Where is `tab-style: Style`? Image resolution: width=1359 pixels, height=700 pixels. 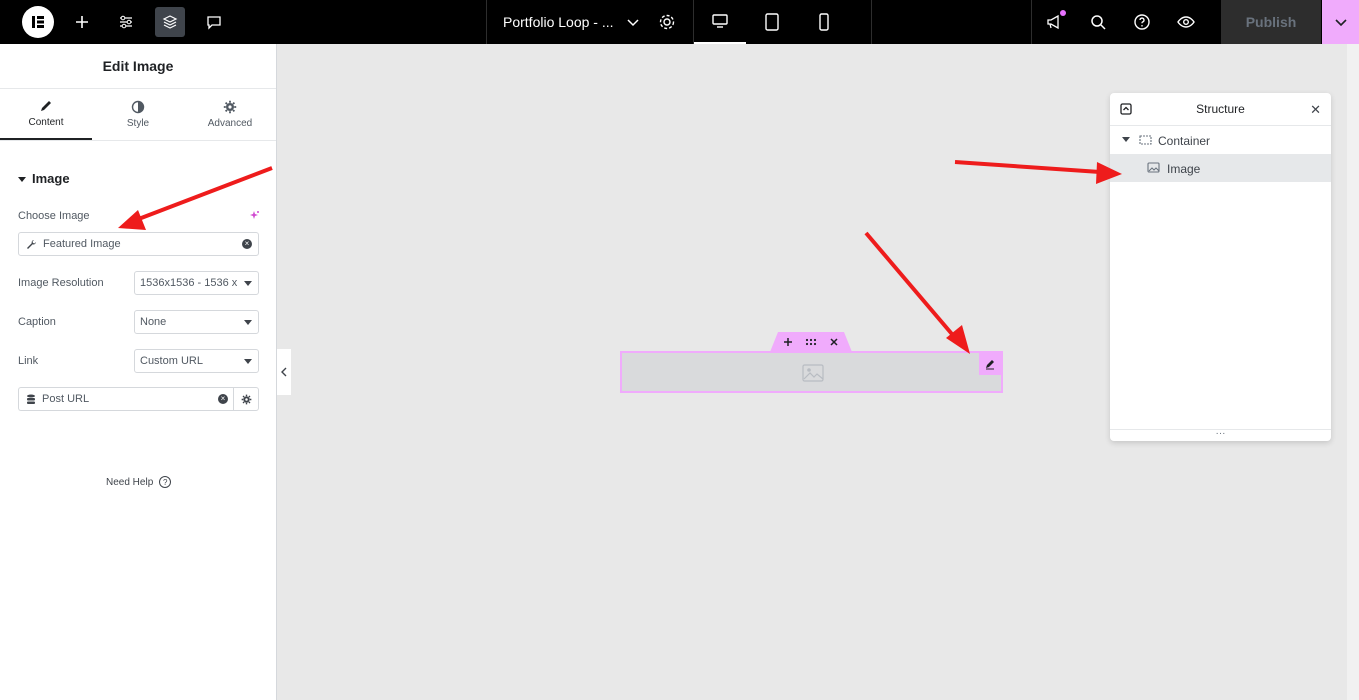 tab-style: Style is located at coordinates (138, 114).